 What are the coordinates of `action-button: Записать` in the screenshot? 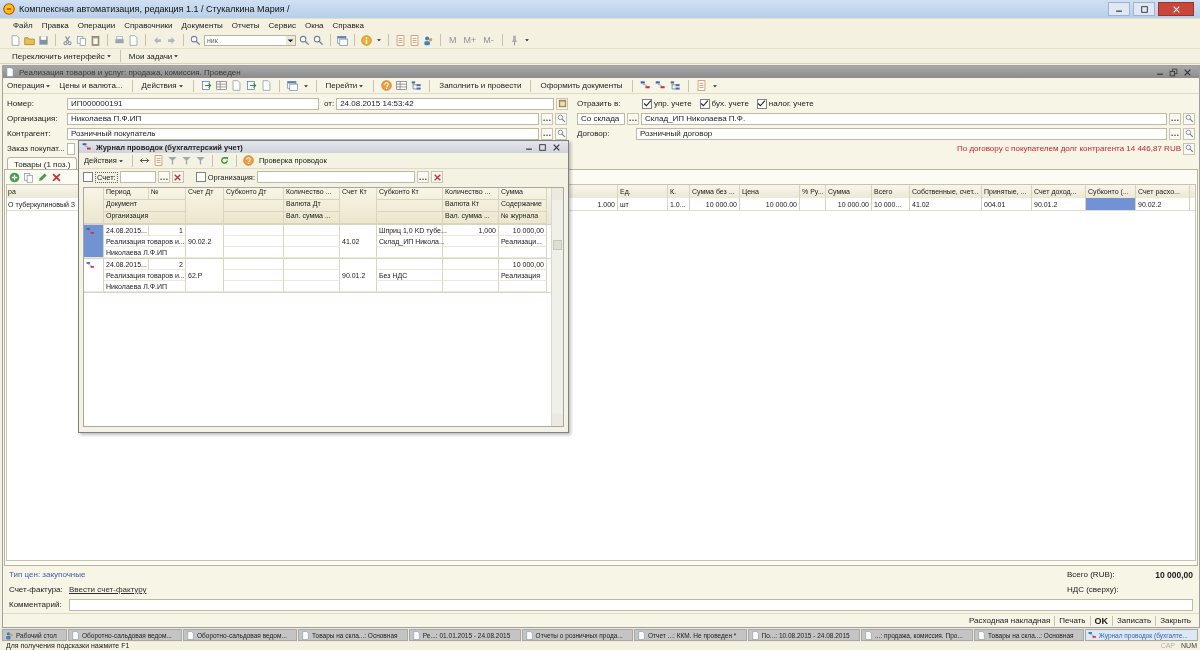 It's located at (1134, 620).